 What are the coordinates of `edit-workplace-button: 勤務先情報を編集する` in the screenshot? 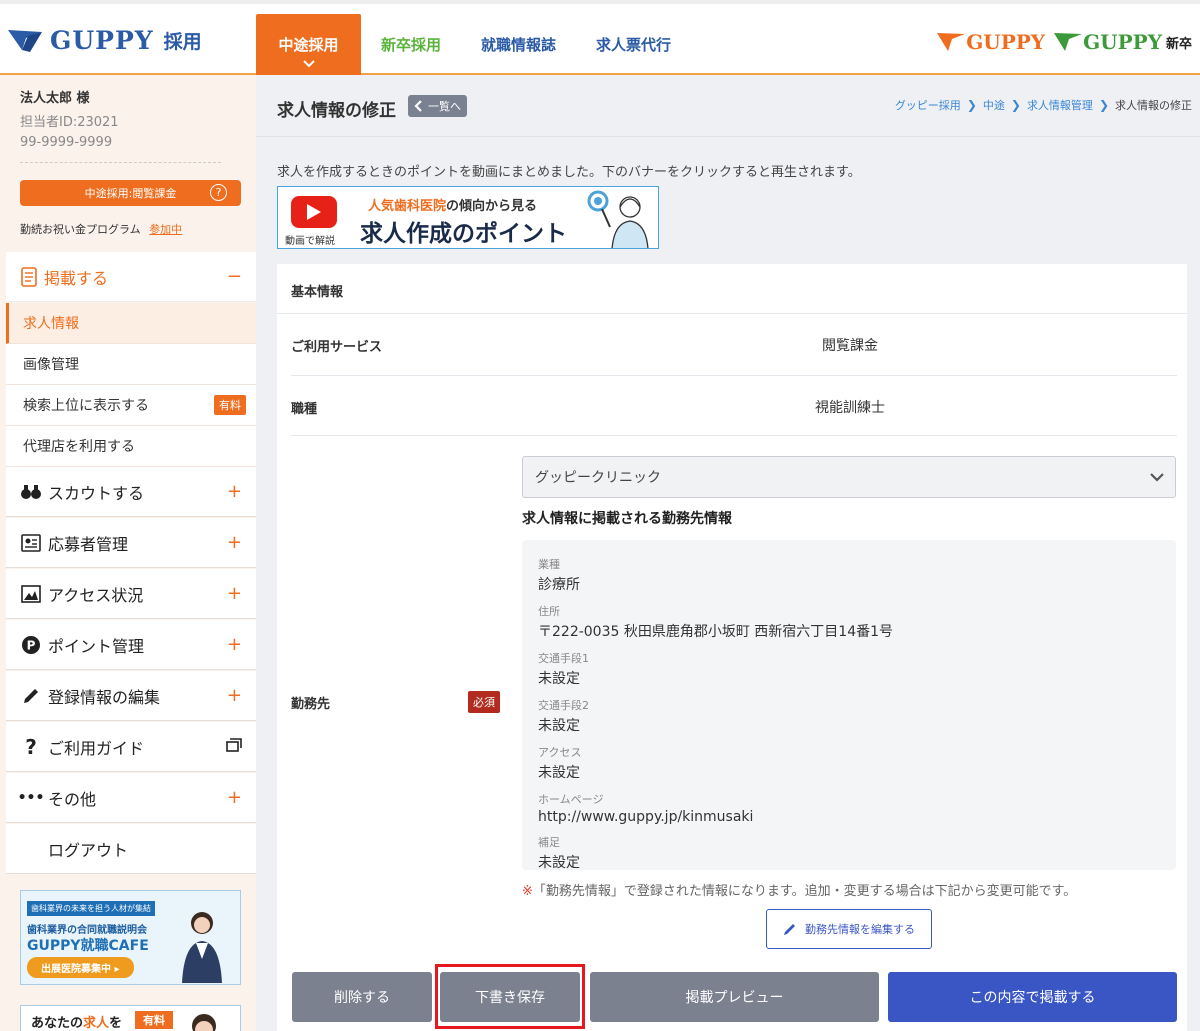 It's located at (849, 929).